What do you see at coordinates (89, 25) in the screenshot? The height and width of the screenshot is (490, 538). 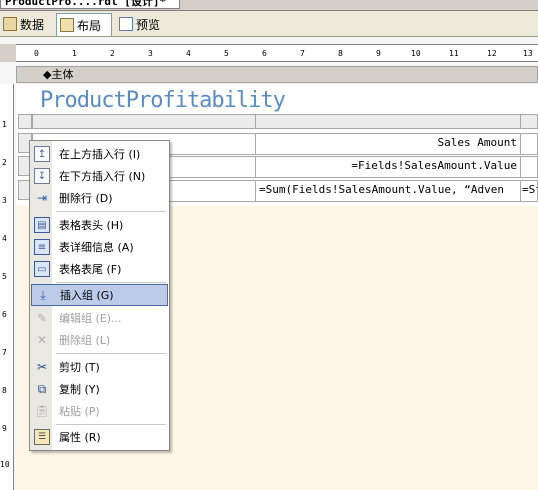 I see `tab-layout-label: 布局` at bounding box center [89, 25].